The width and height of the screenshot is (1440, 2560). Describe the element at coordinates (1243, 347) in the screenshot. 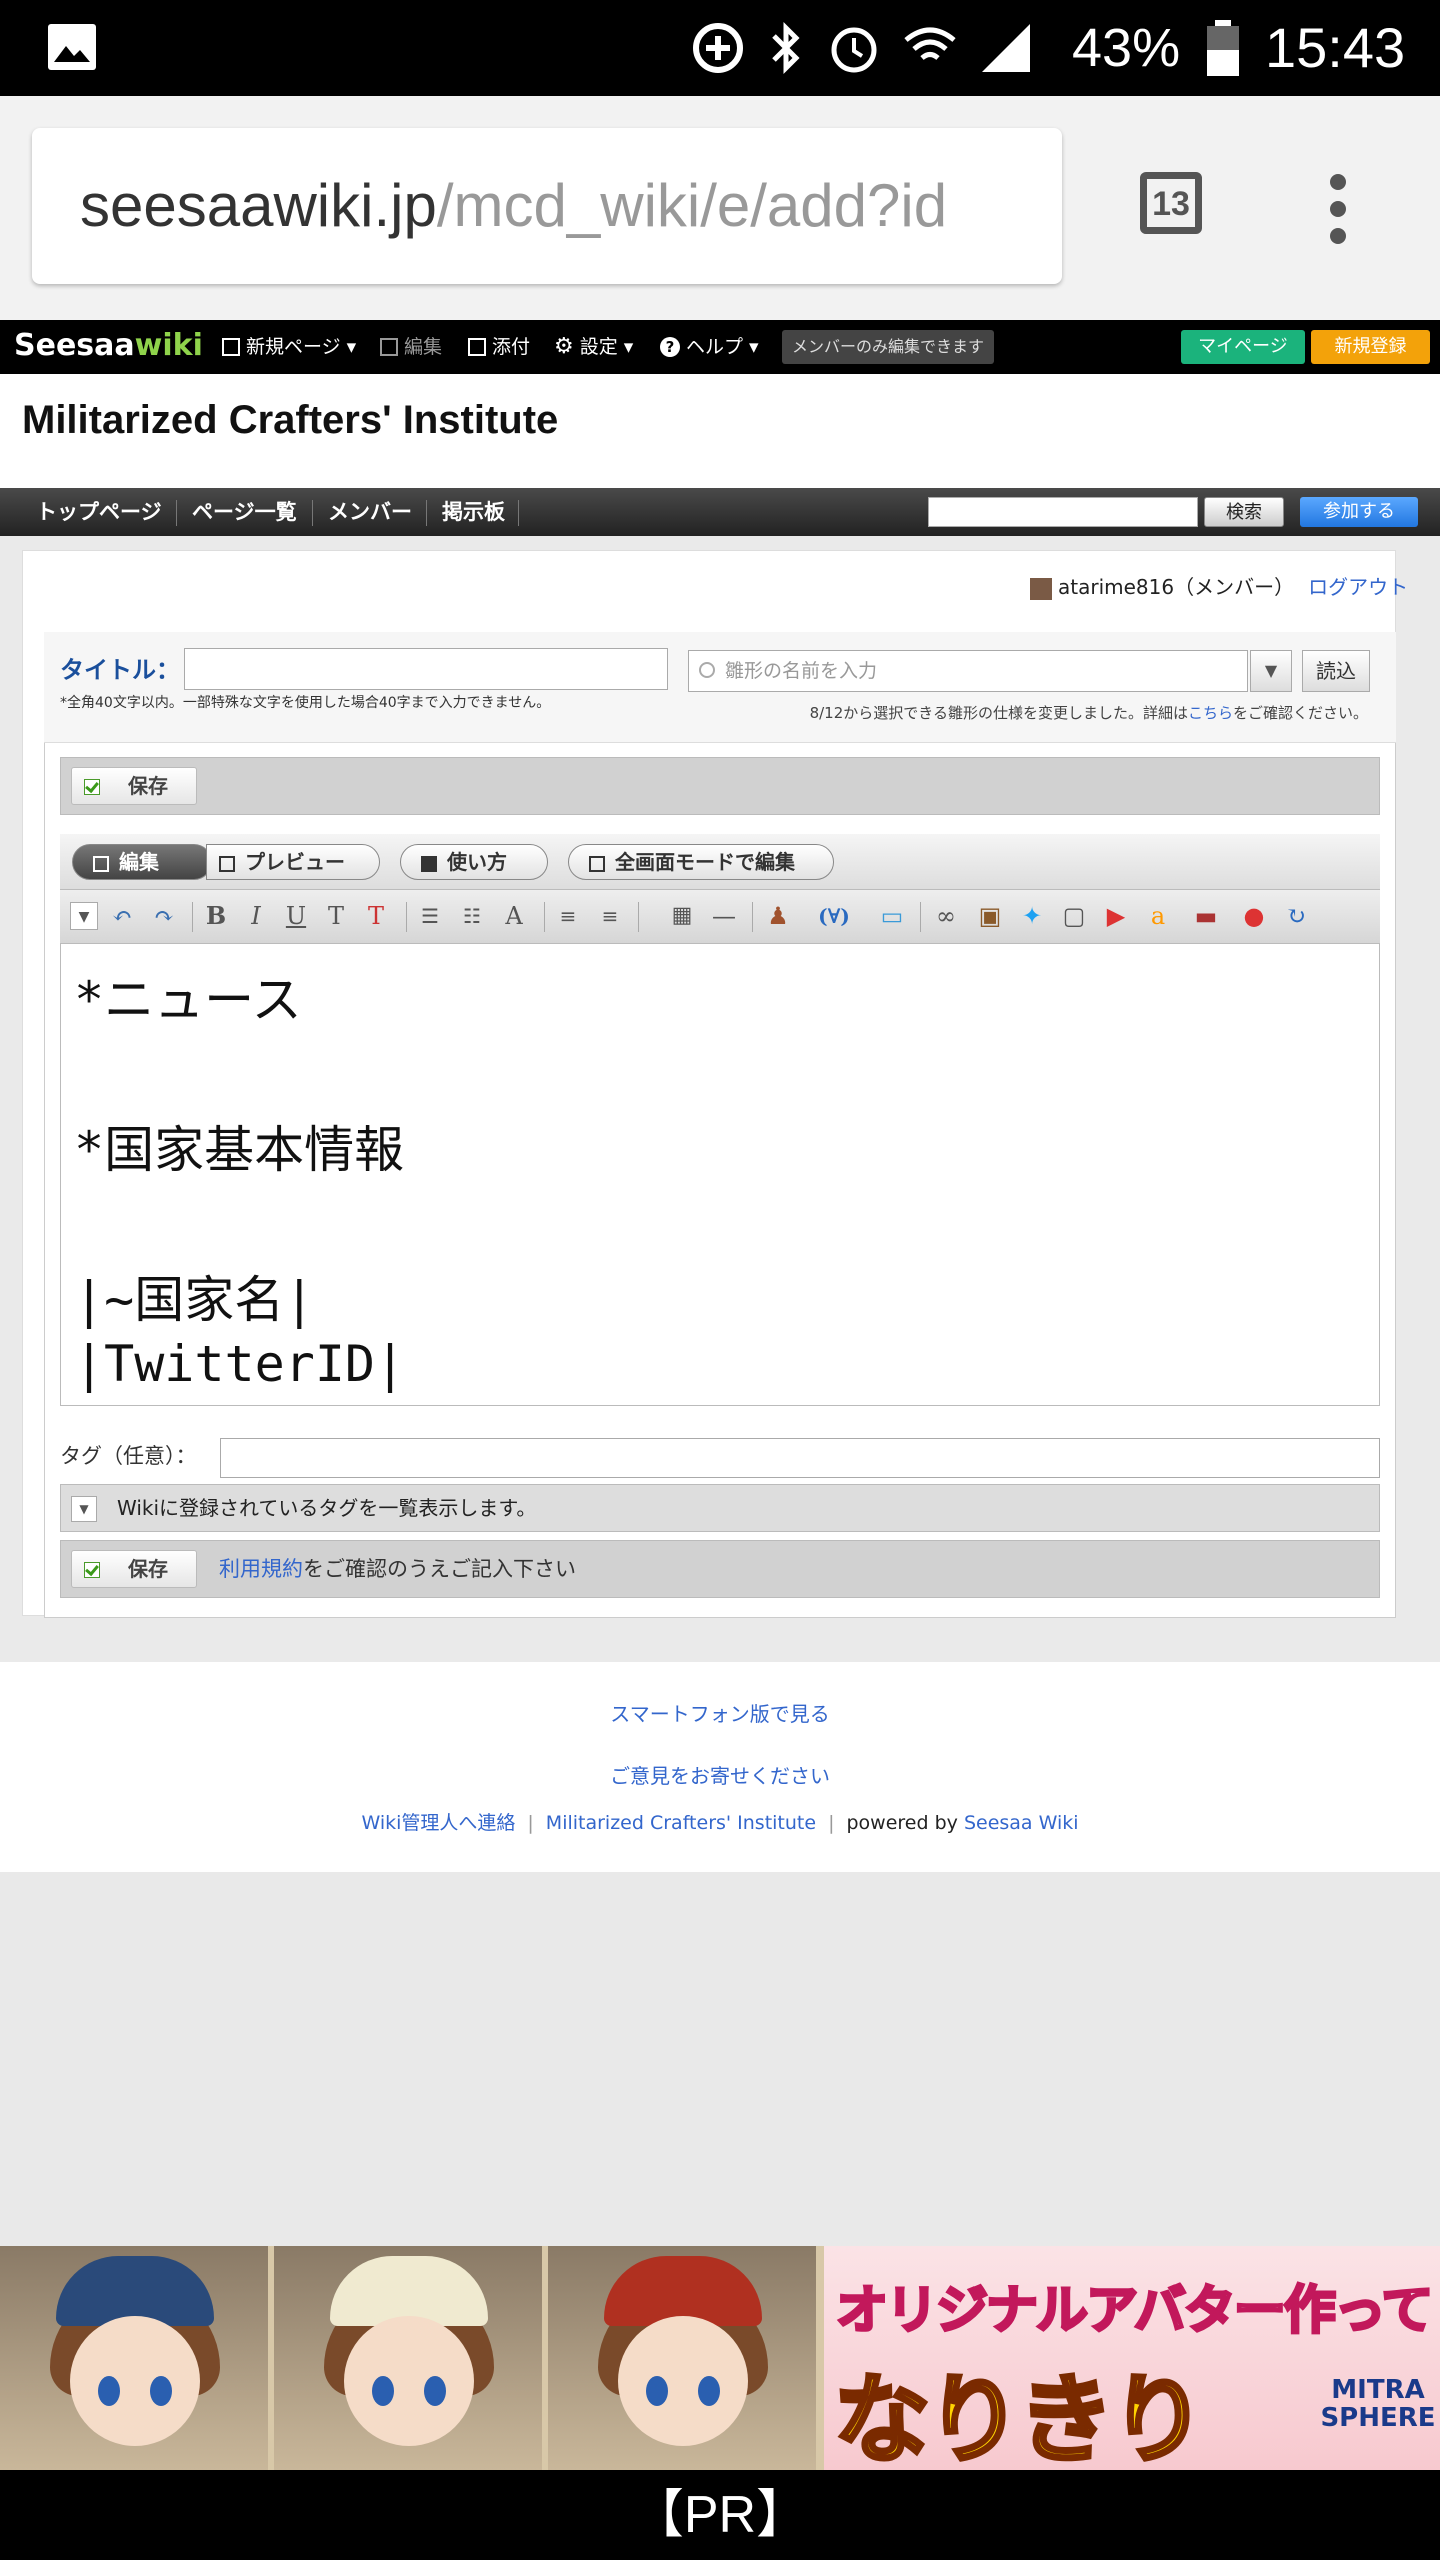

I see `my-page-button: マイページ` at that location.